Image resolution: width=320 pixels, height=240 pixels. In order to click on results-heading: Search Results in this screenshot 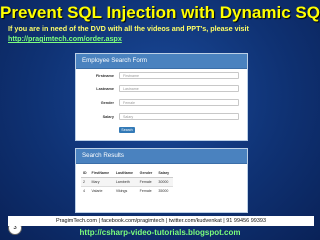, I will do `click(161, 156)`.